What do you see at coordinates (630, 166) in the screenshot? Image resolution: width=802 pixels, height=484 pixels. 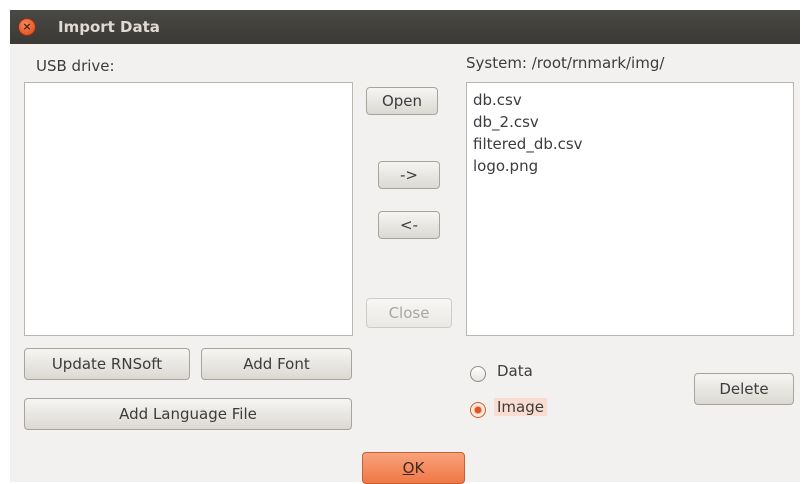 I see `list-item: logo.png` at bounding box center [630, 166].